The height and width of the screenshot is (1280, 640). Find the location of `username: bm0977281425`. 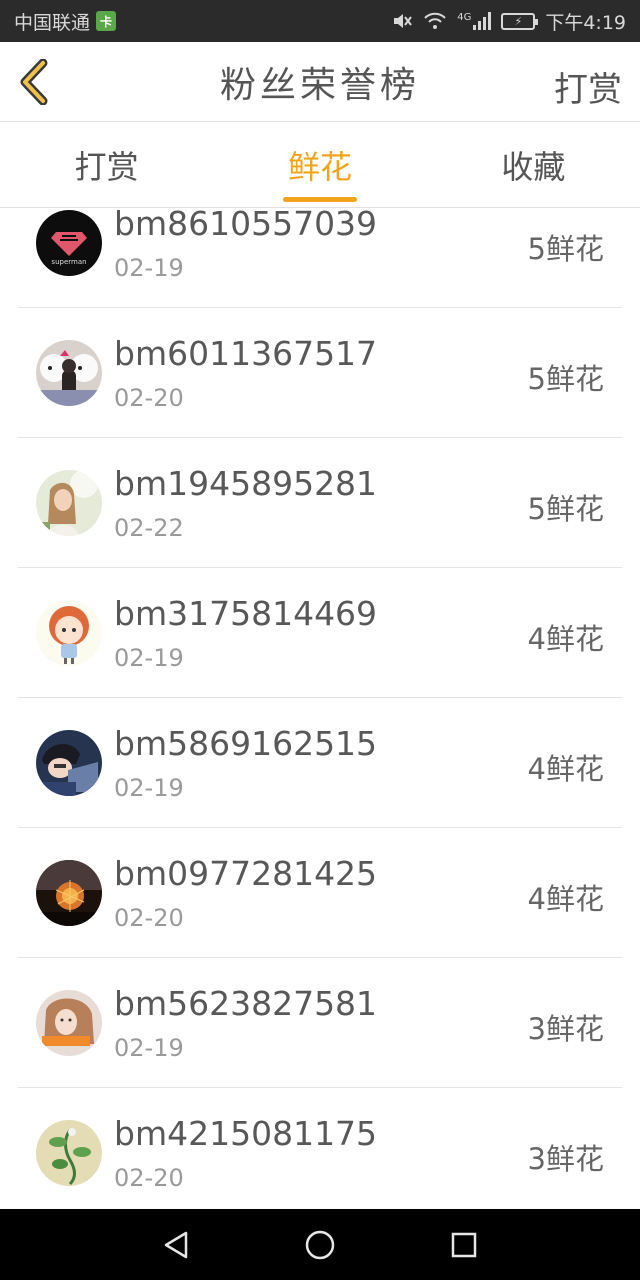

username: bm0977281425 is located at coordinates (246, 873).